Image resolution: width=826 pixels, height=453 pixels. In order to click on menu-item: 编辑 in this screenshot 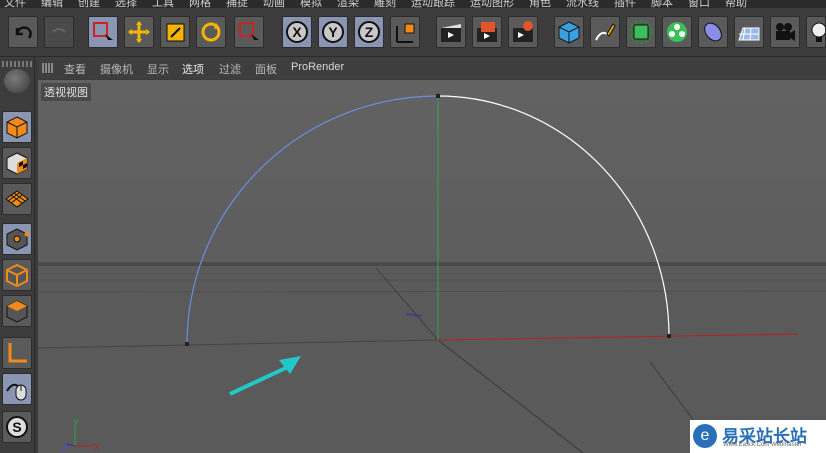, I will do `click(52, 4)`.